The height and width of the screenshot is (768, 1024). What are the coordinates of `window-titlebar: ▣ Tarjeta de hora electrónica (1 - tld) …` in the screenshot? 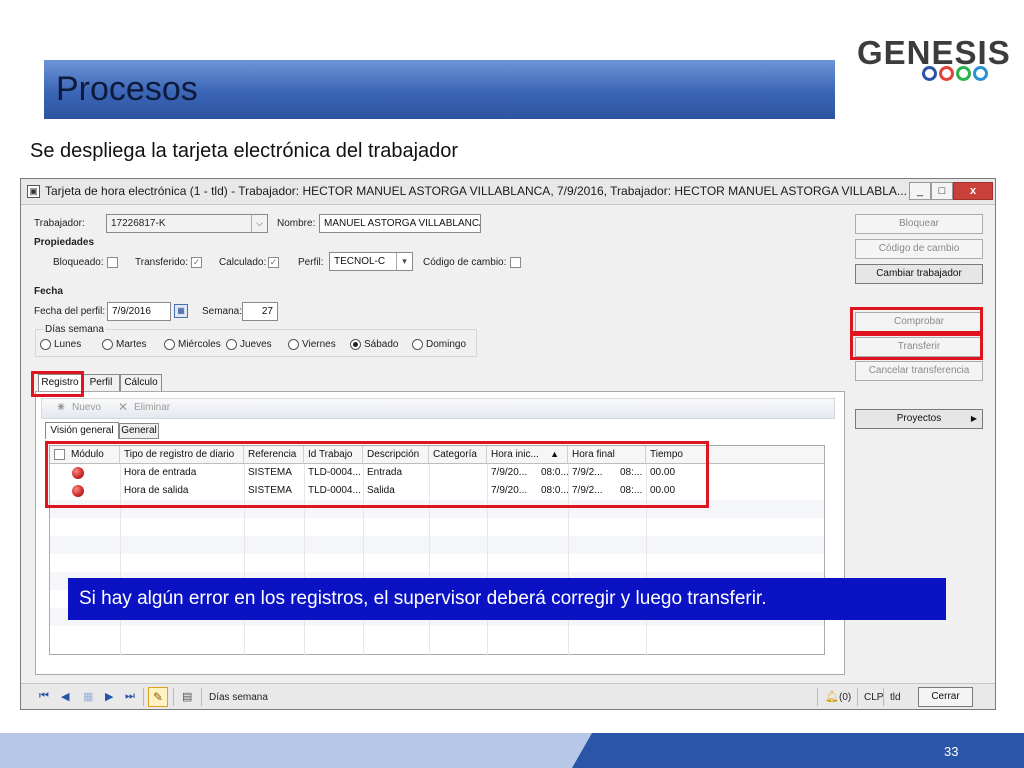 It's located at (508, 192).